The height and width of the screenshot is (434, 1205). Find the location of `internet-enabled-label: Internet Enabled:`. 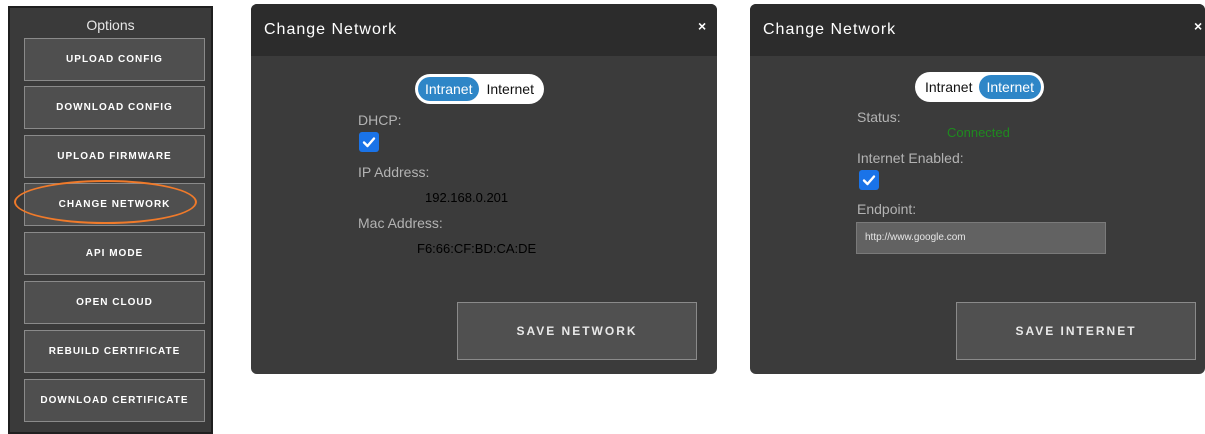

internet-enabled-label: Internet Enabled: is located at coordinates (910, 158).